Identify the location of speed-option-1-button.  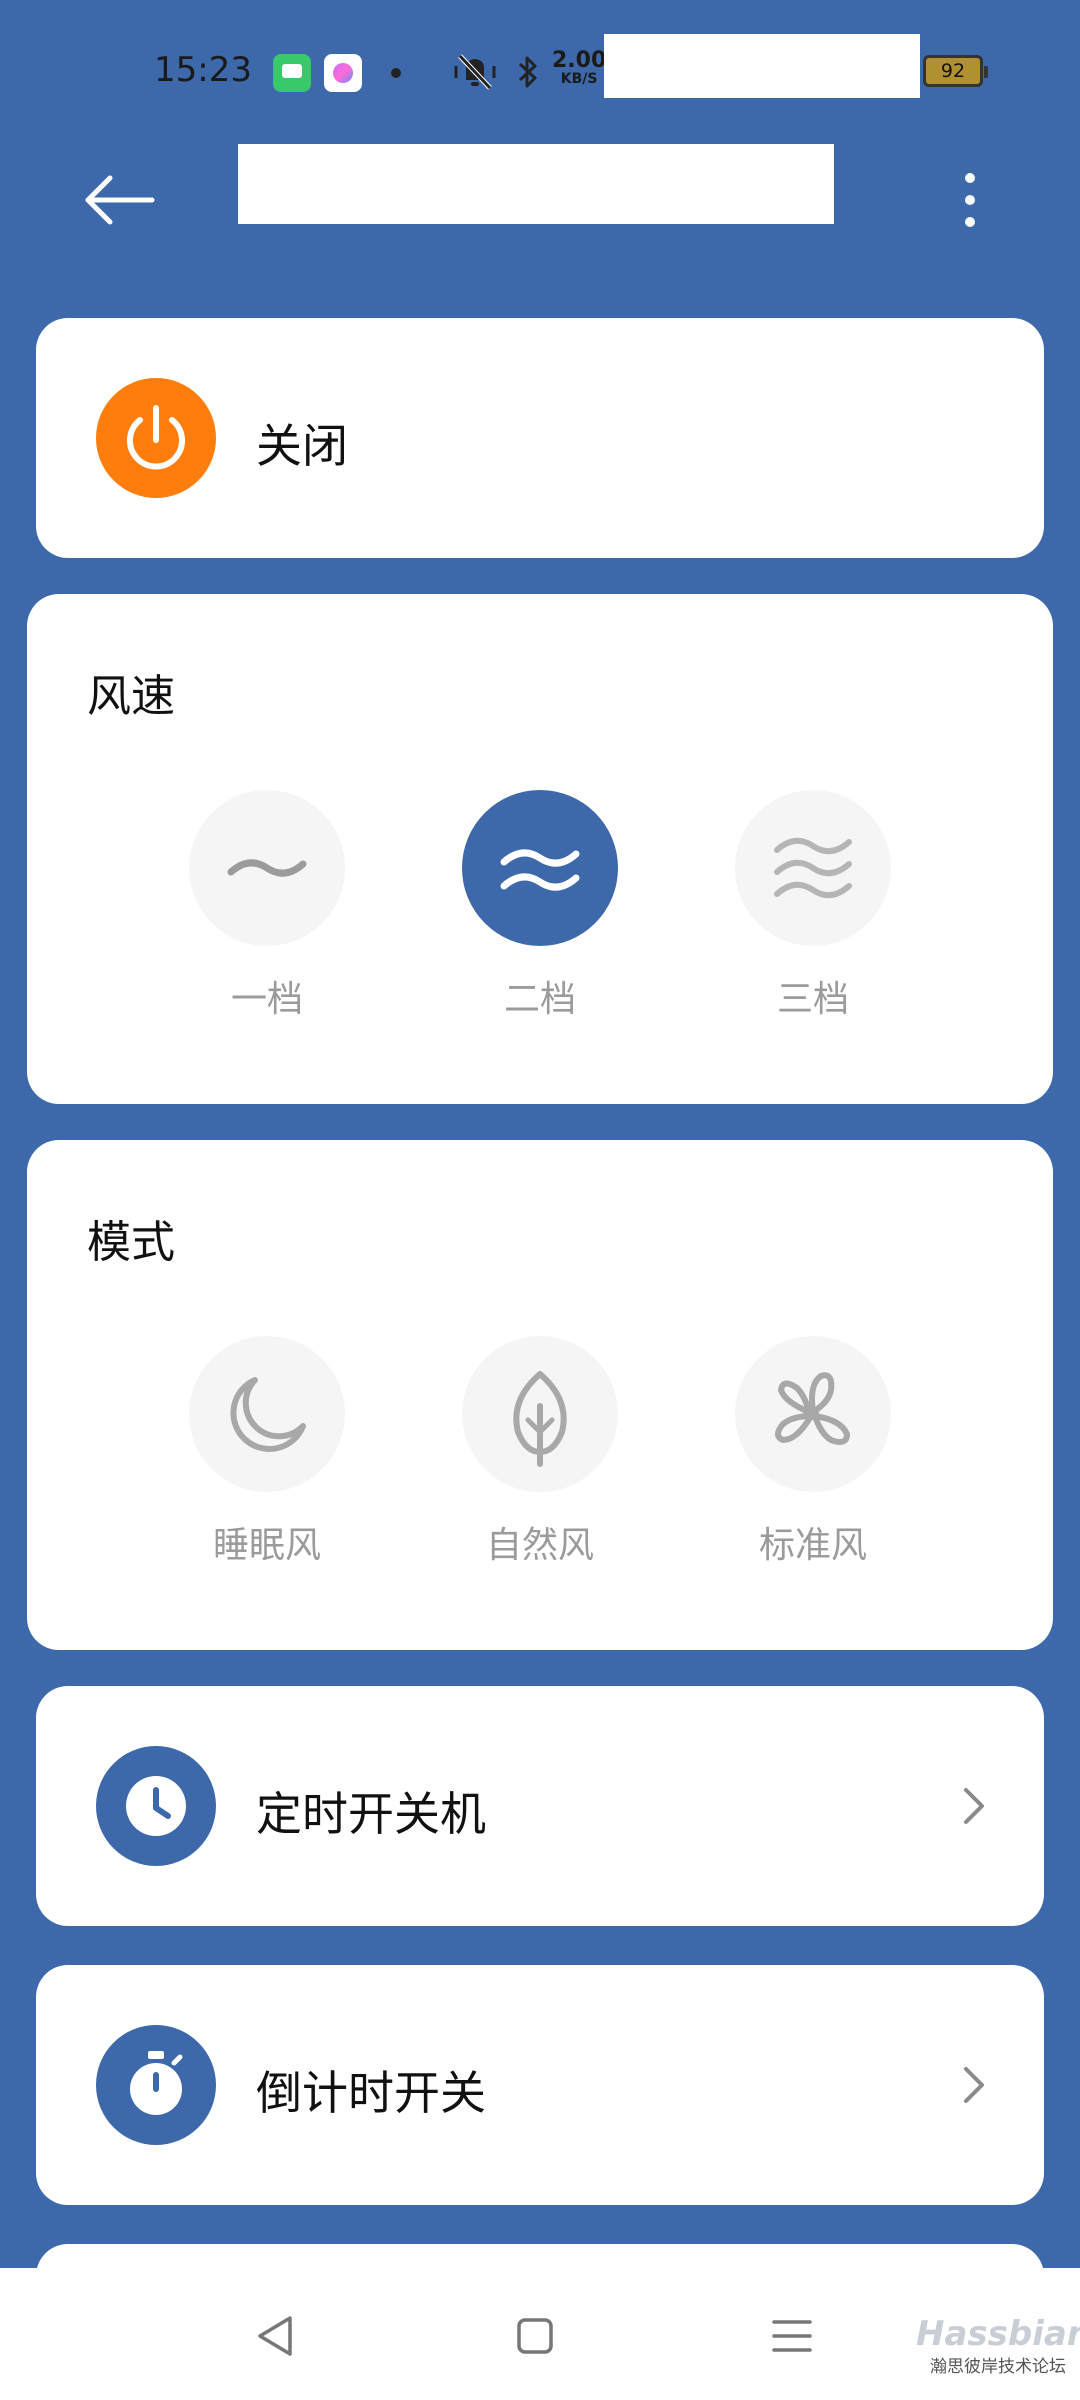
(267, 868).